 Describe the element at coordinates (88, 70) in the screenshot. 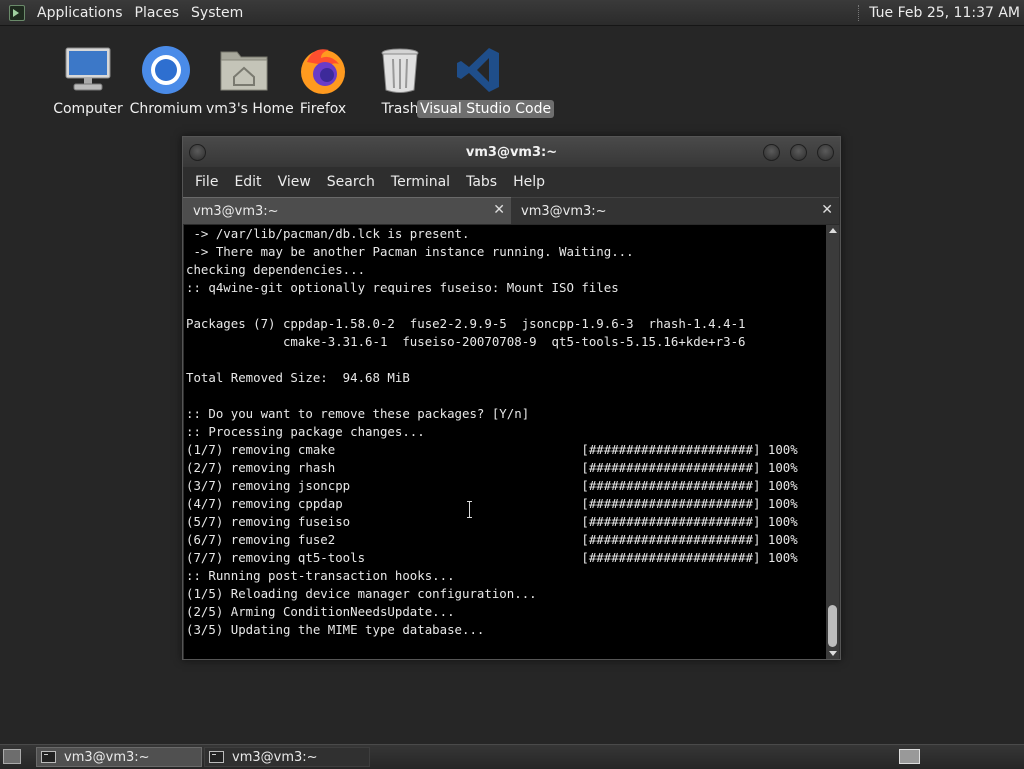

I see `computer-icon` at that location.